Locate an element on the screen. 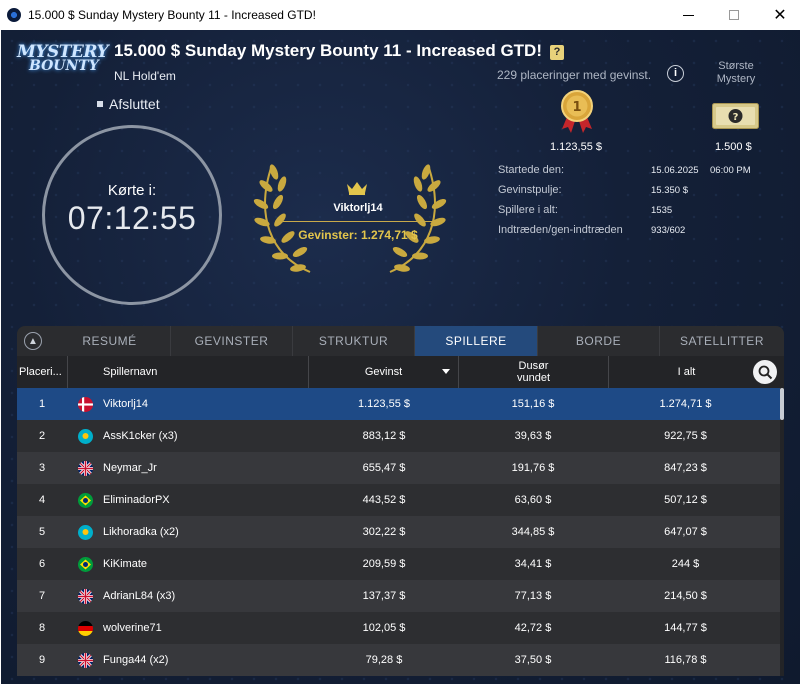 Image resolution: width=801 pixels, height=685 pixels. col-header-prize: Gevinst is located at coordinates (384, 372).